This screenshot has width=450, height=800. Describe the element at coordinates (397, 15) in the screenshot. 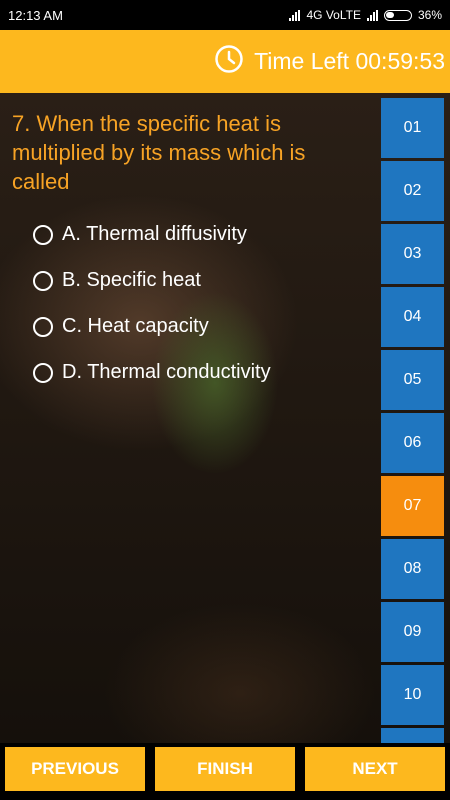

I see `battery-icon` at that location.